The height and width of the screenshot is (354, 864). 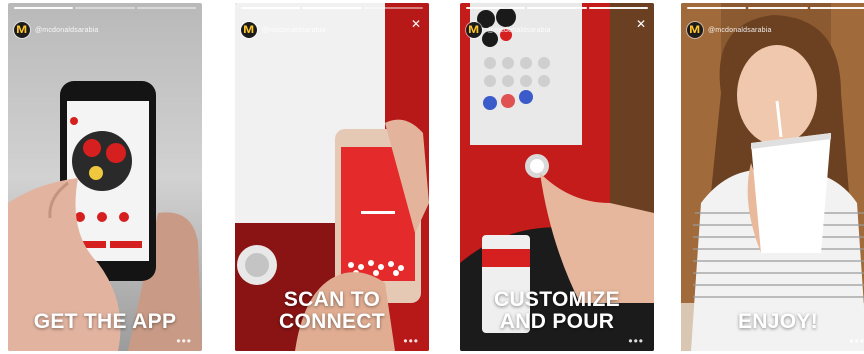 What do you see at coordinates (557, 310) in the screenshot?
I see `story-caption: CUSTOMIZE AND POUR` at bounding box center [557, 310].